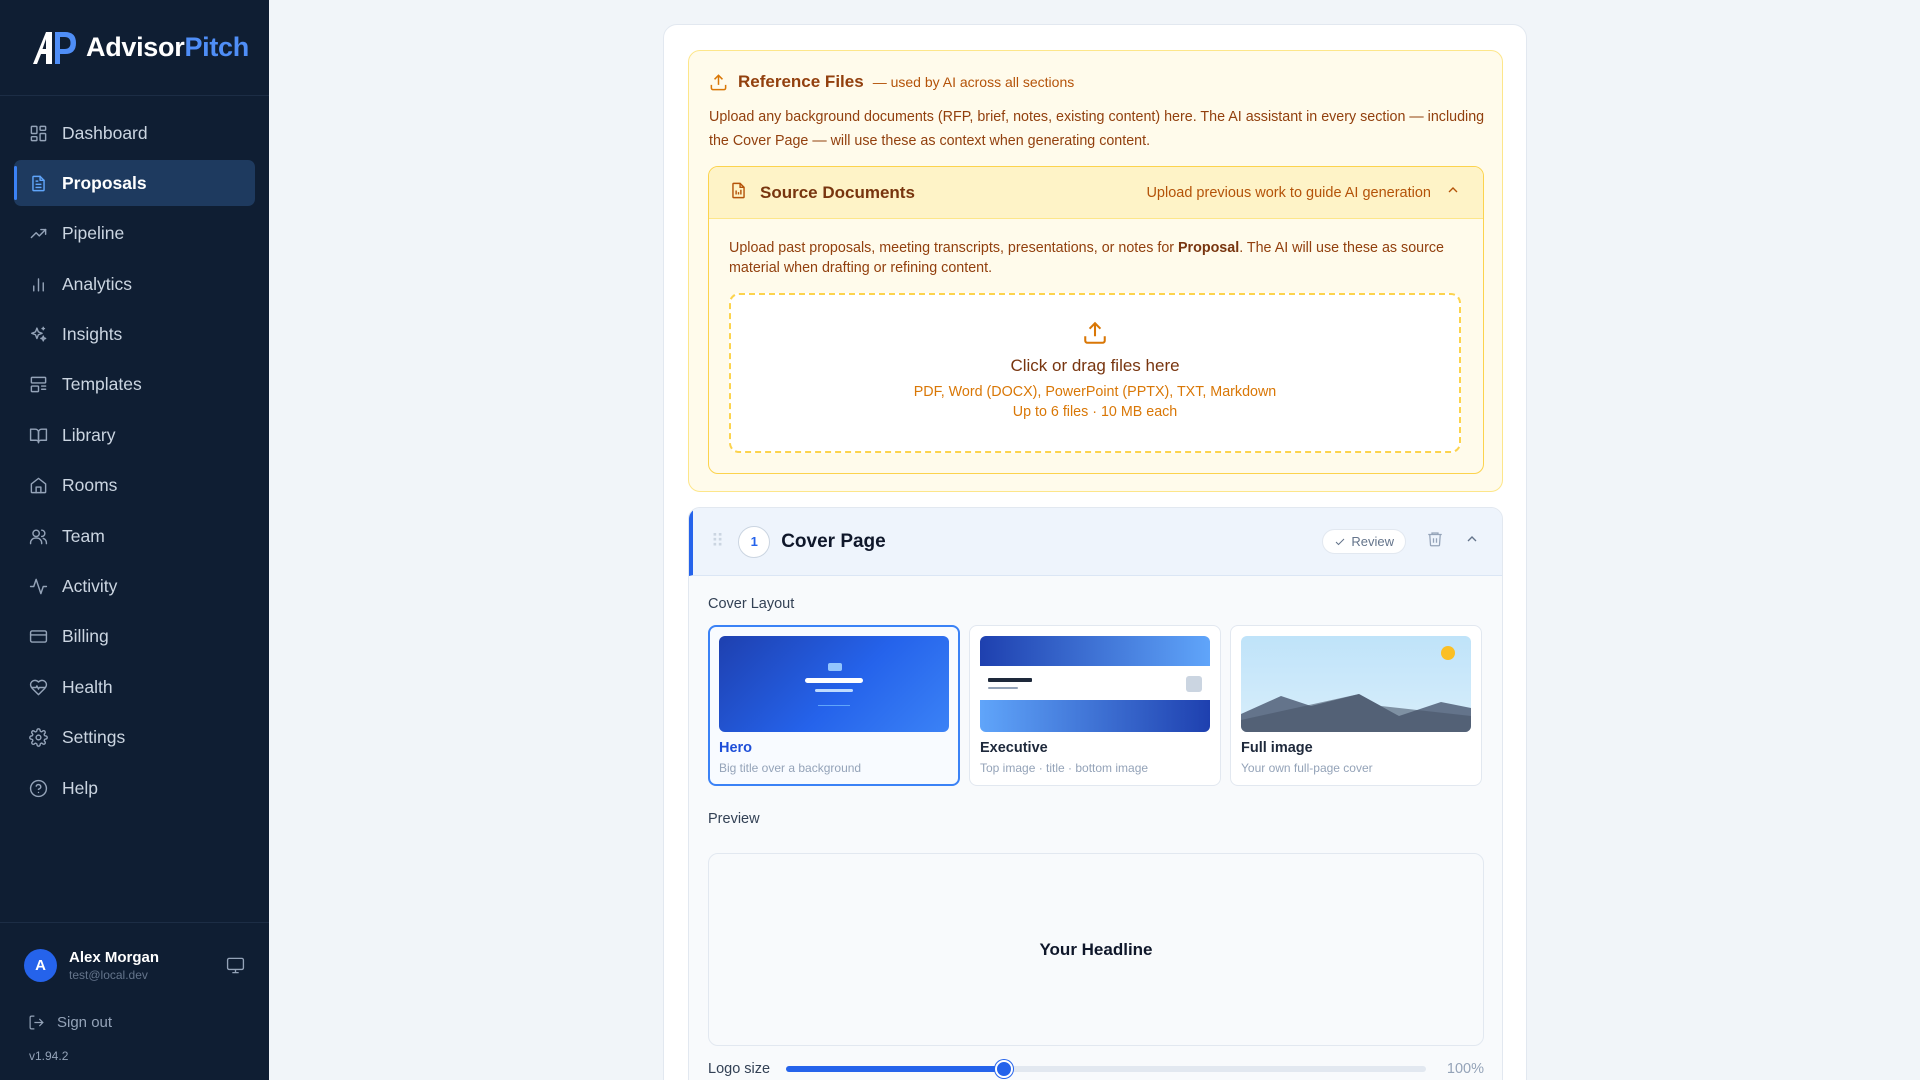 The height and width of the screenshot is (1080, 1920). I want to click on logo-size-control: Logo size 100%, so click(1096, 1069).